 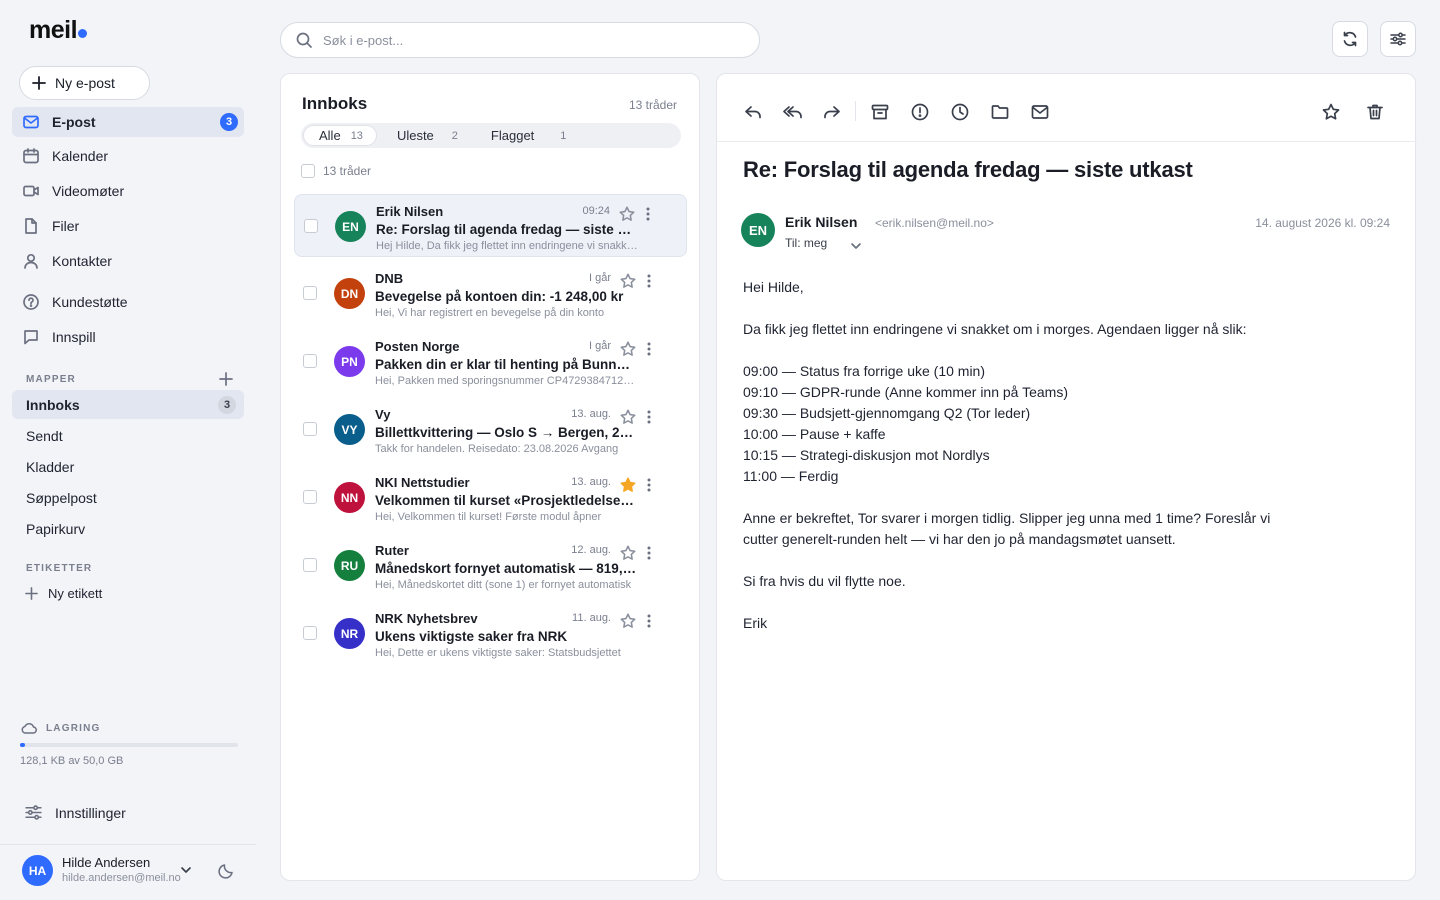 What do you see at coordinates (960, 112) in the screenshot?
I see `snooze-button` at bounding box center [960, 112].